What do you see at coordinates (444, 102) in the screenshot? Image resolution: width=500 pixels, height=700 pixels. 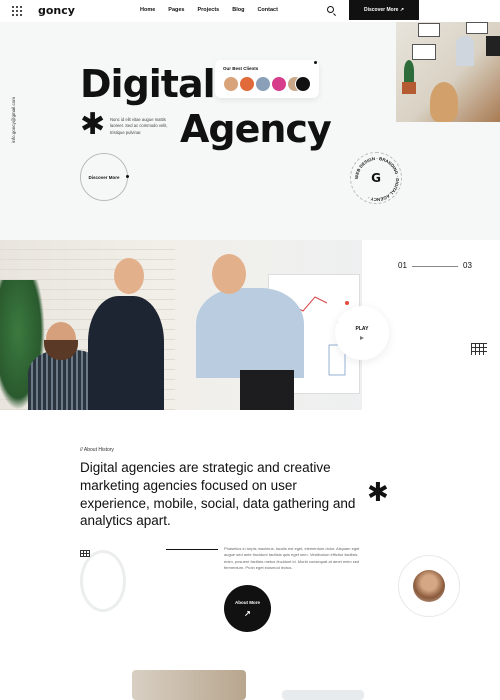 I see `dog` at bounding box center [444, 102].